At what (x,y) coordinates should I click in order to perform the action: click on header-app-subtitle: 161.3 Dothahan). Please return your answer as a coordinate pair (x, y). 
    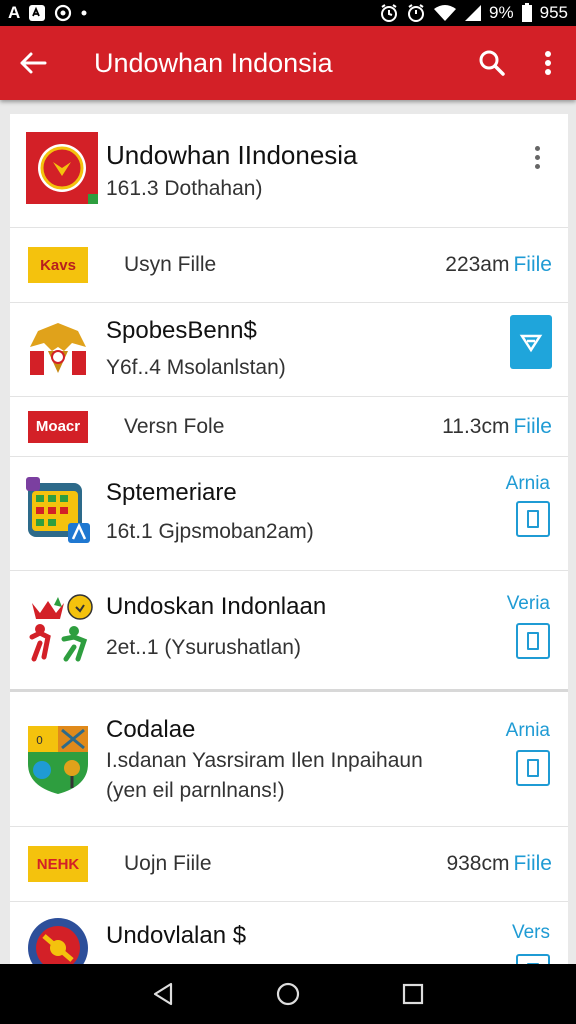
    Looking at the image, I should click on (184, 188).